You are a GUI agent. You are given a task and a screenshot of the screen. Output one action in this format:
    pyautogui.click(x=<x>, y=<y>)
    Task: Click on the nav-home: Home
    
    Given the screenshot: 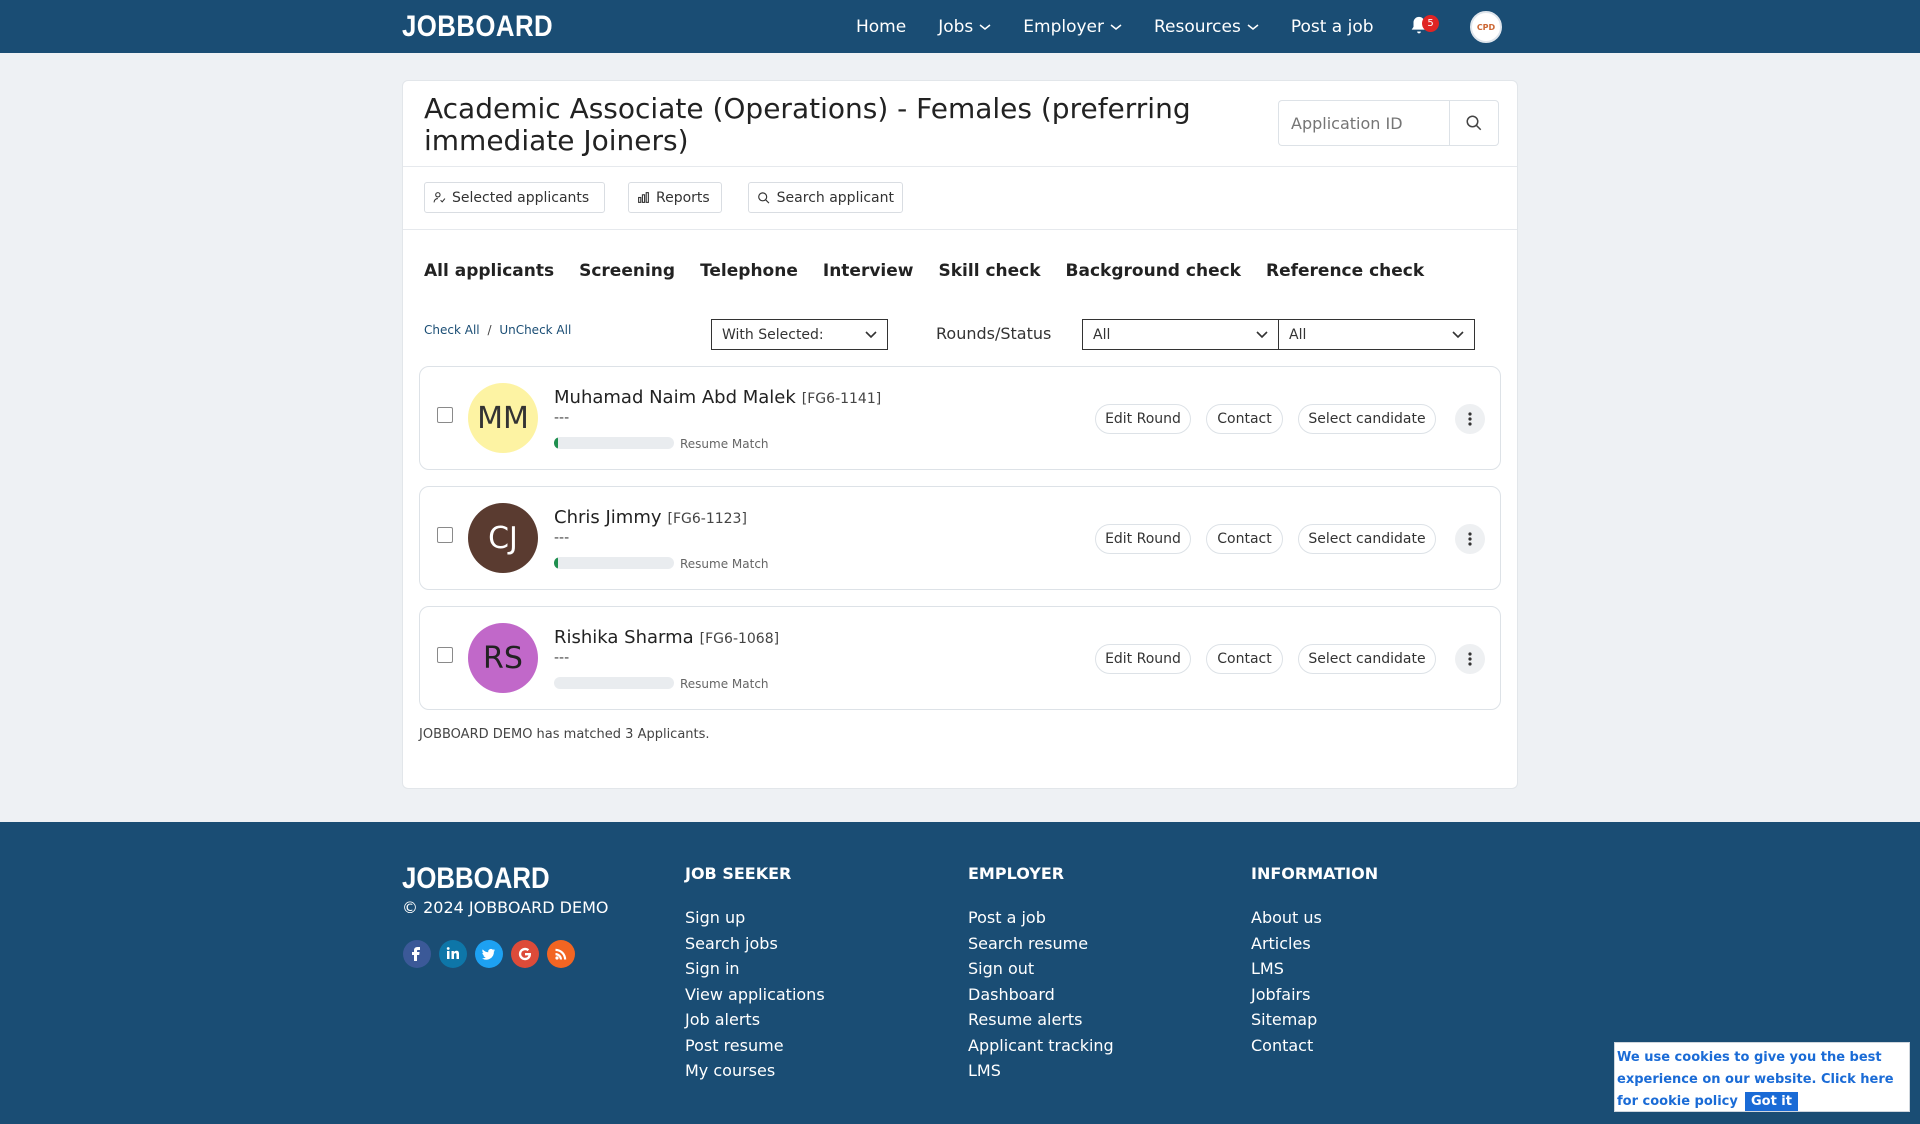 What is the action you would take?
    pyautogui.click(x=881, y=27)
    